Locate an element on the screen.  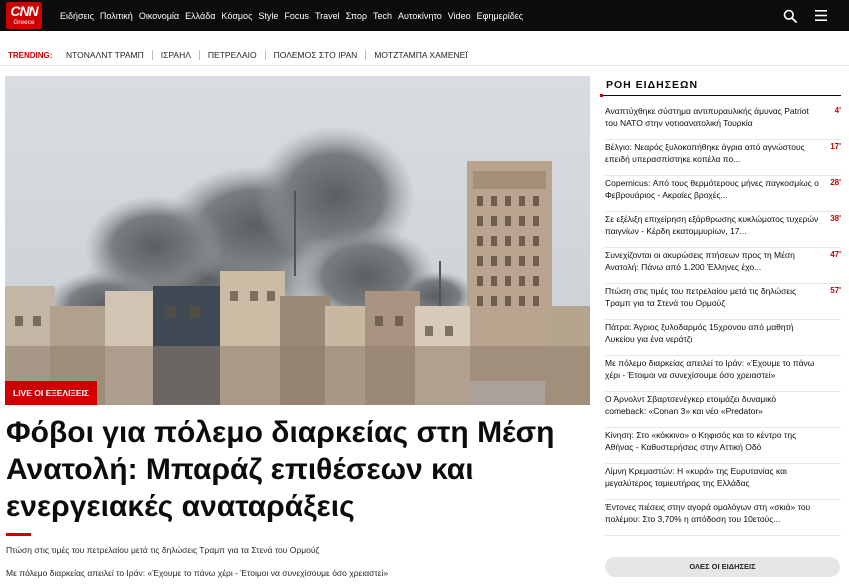
trending-label: TRENDING: is located at coordinates (30, 55).